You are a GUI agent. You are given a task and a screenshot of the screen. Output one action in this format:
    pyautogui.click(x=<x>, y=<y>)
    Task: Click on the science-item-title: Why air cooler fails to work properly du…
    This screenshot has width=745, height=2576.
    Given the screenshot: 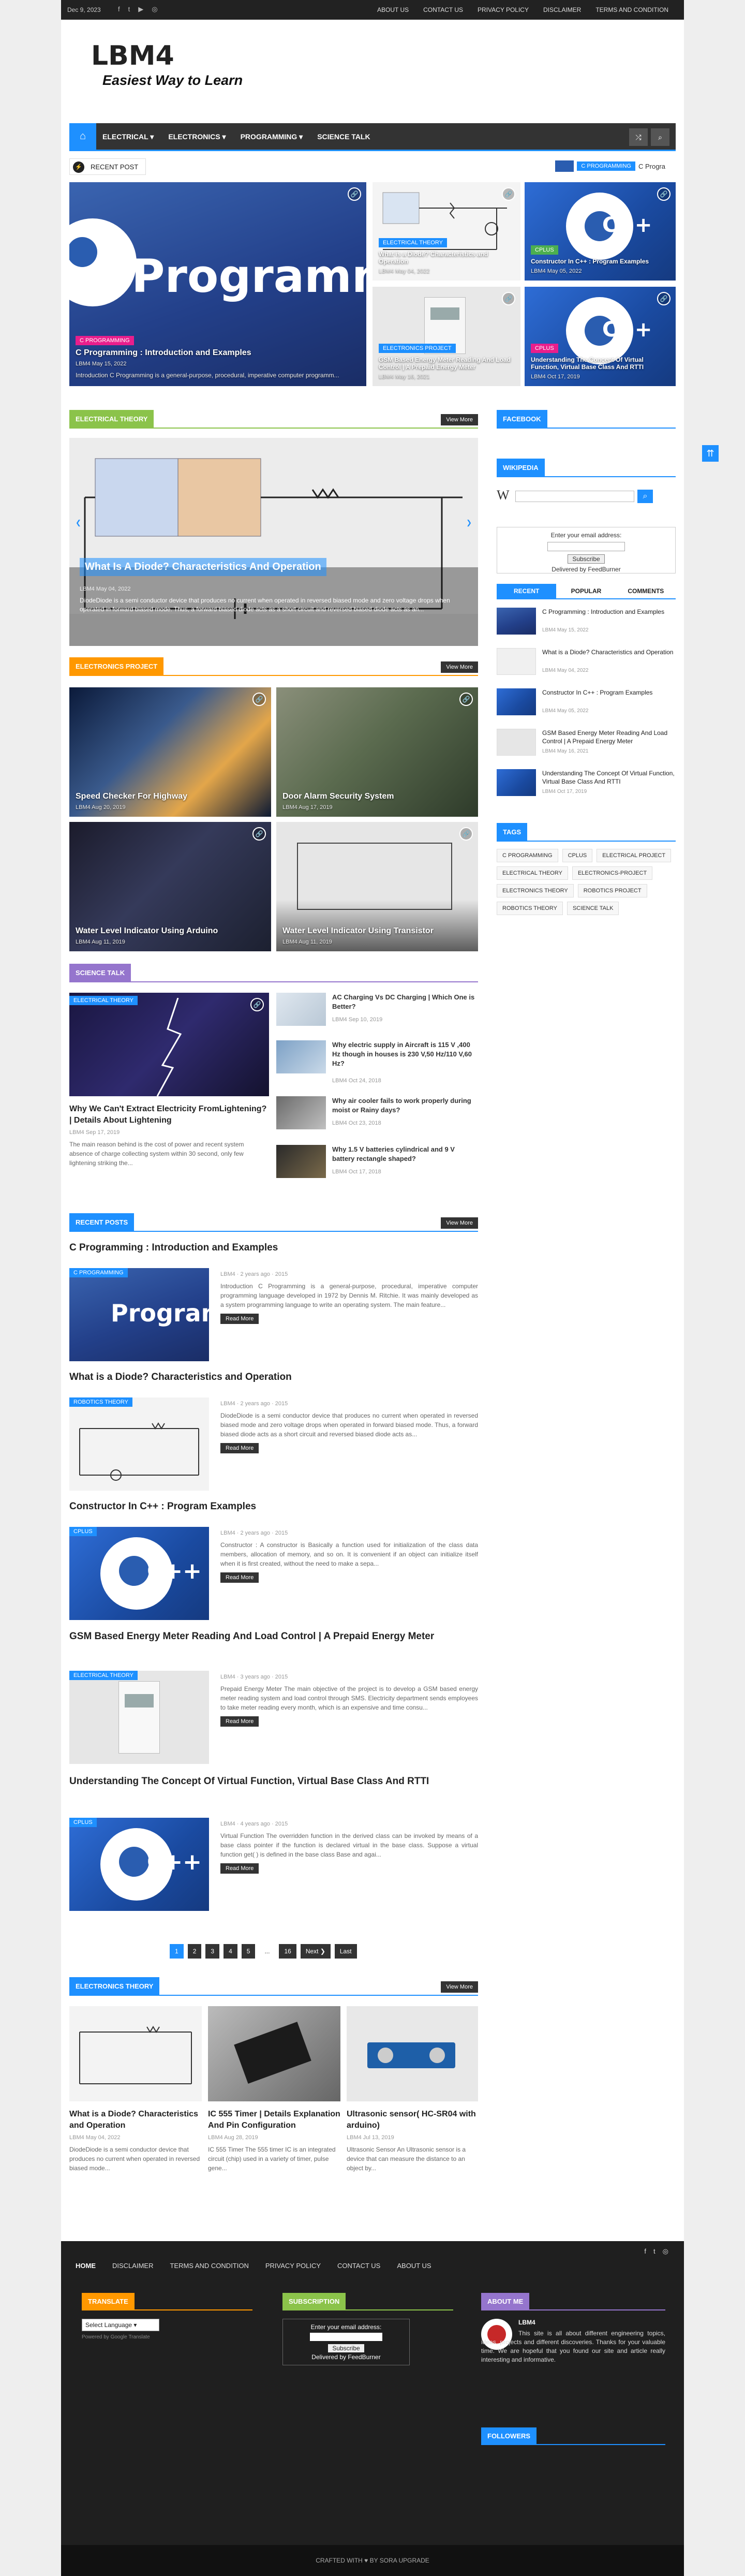 What is the action you would take?
    pyautogui.click(x=405, y=1106)
    